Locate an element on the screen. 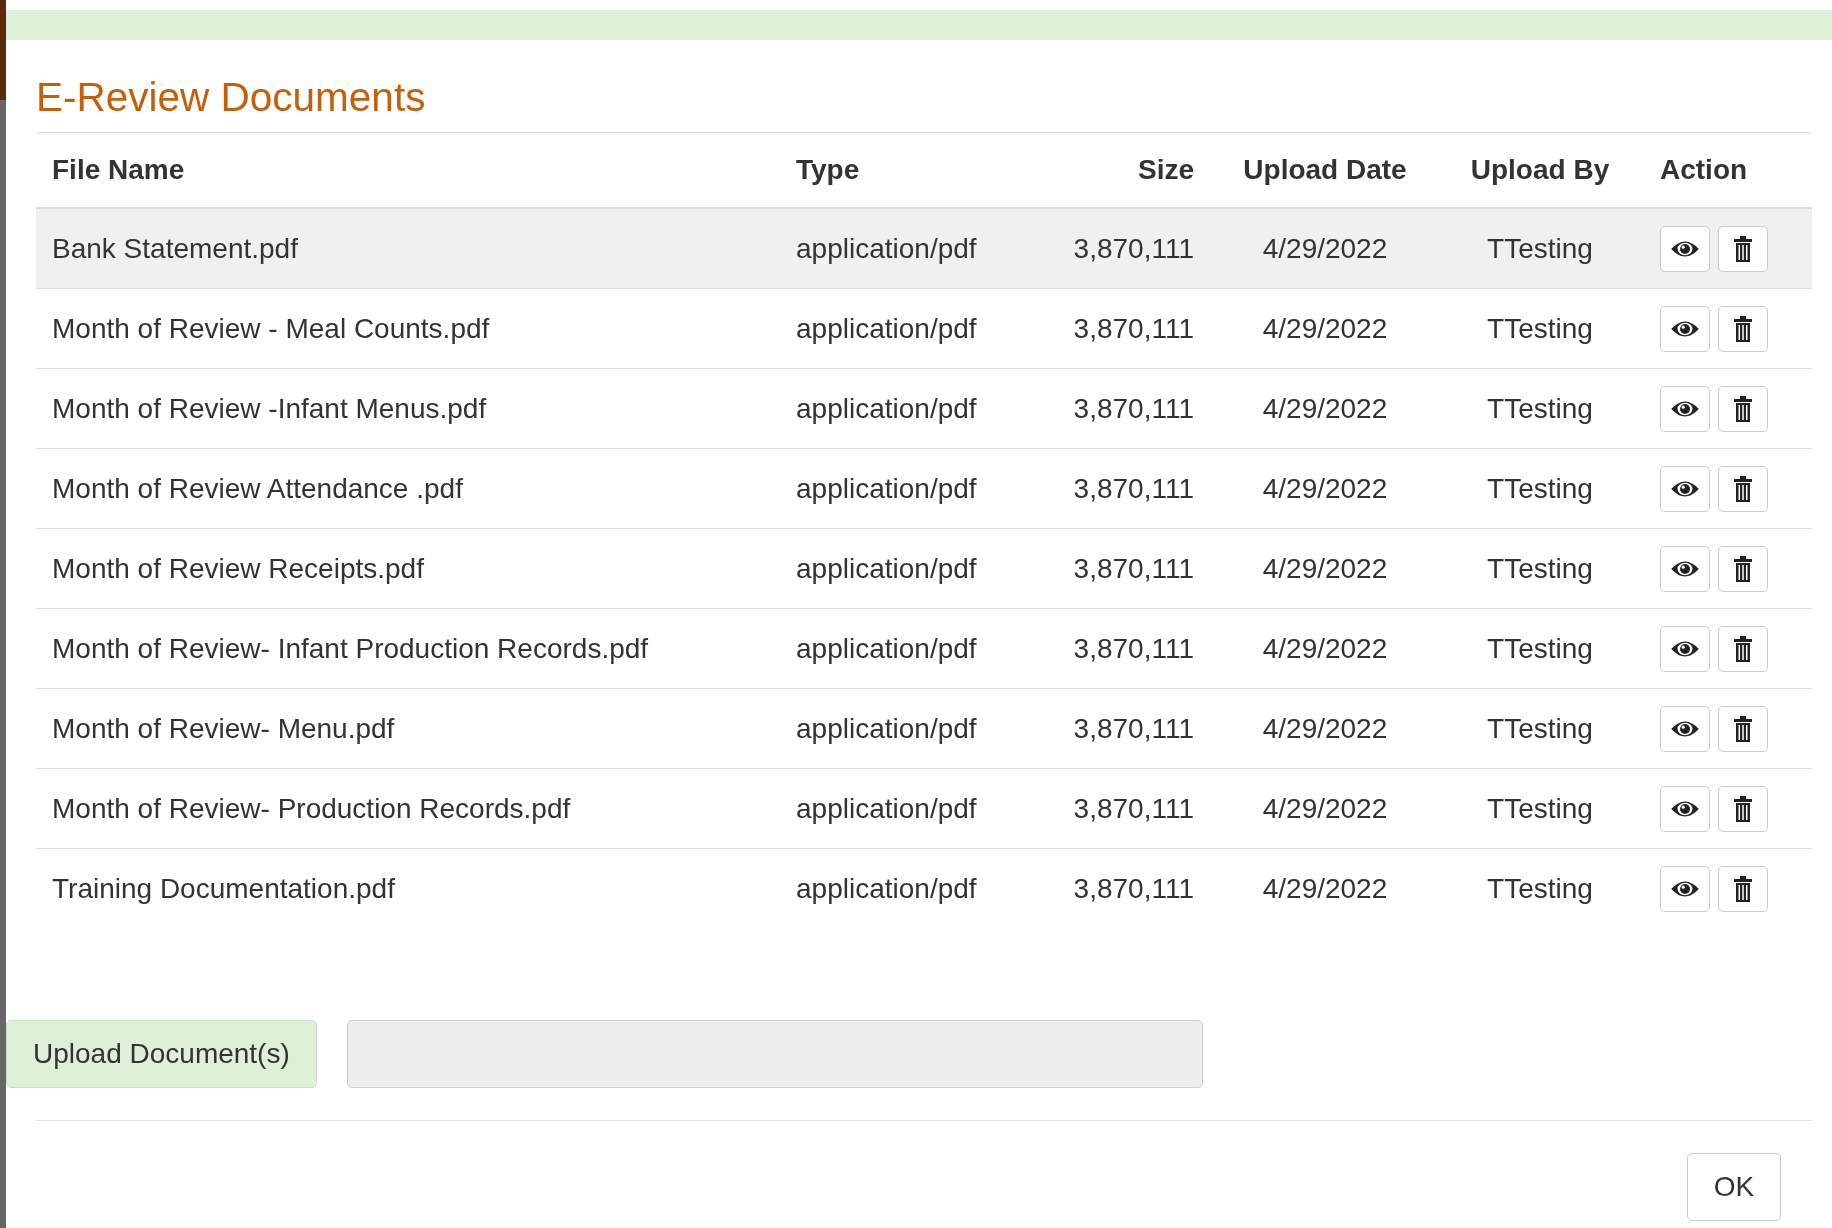  dialog-title: E-Review Documents is located at coordinates (231, 98).